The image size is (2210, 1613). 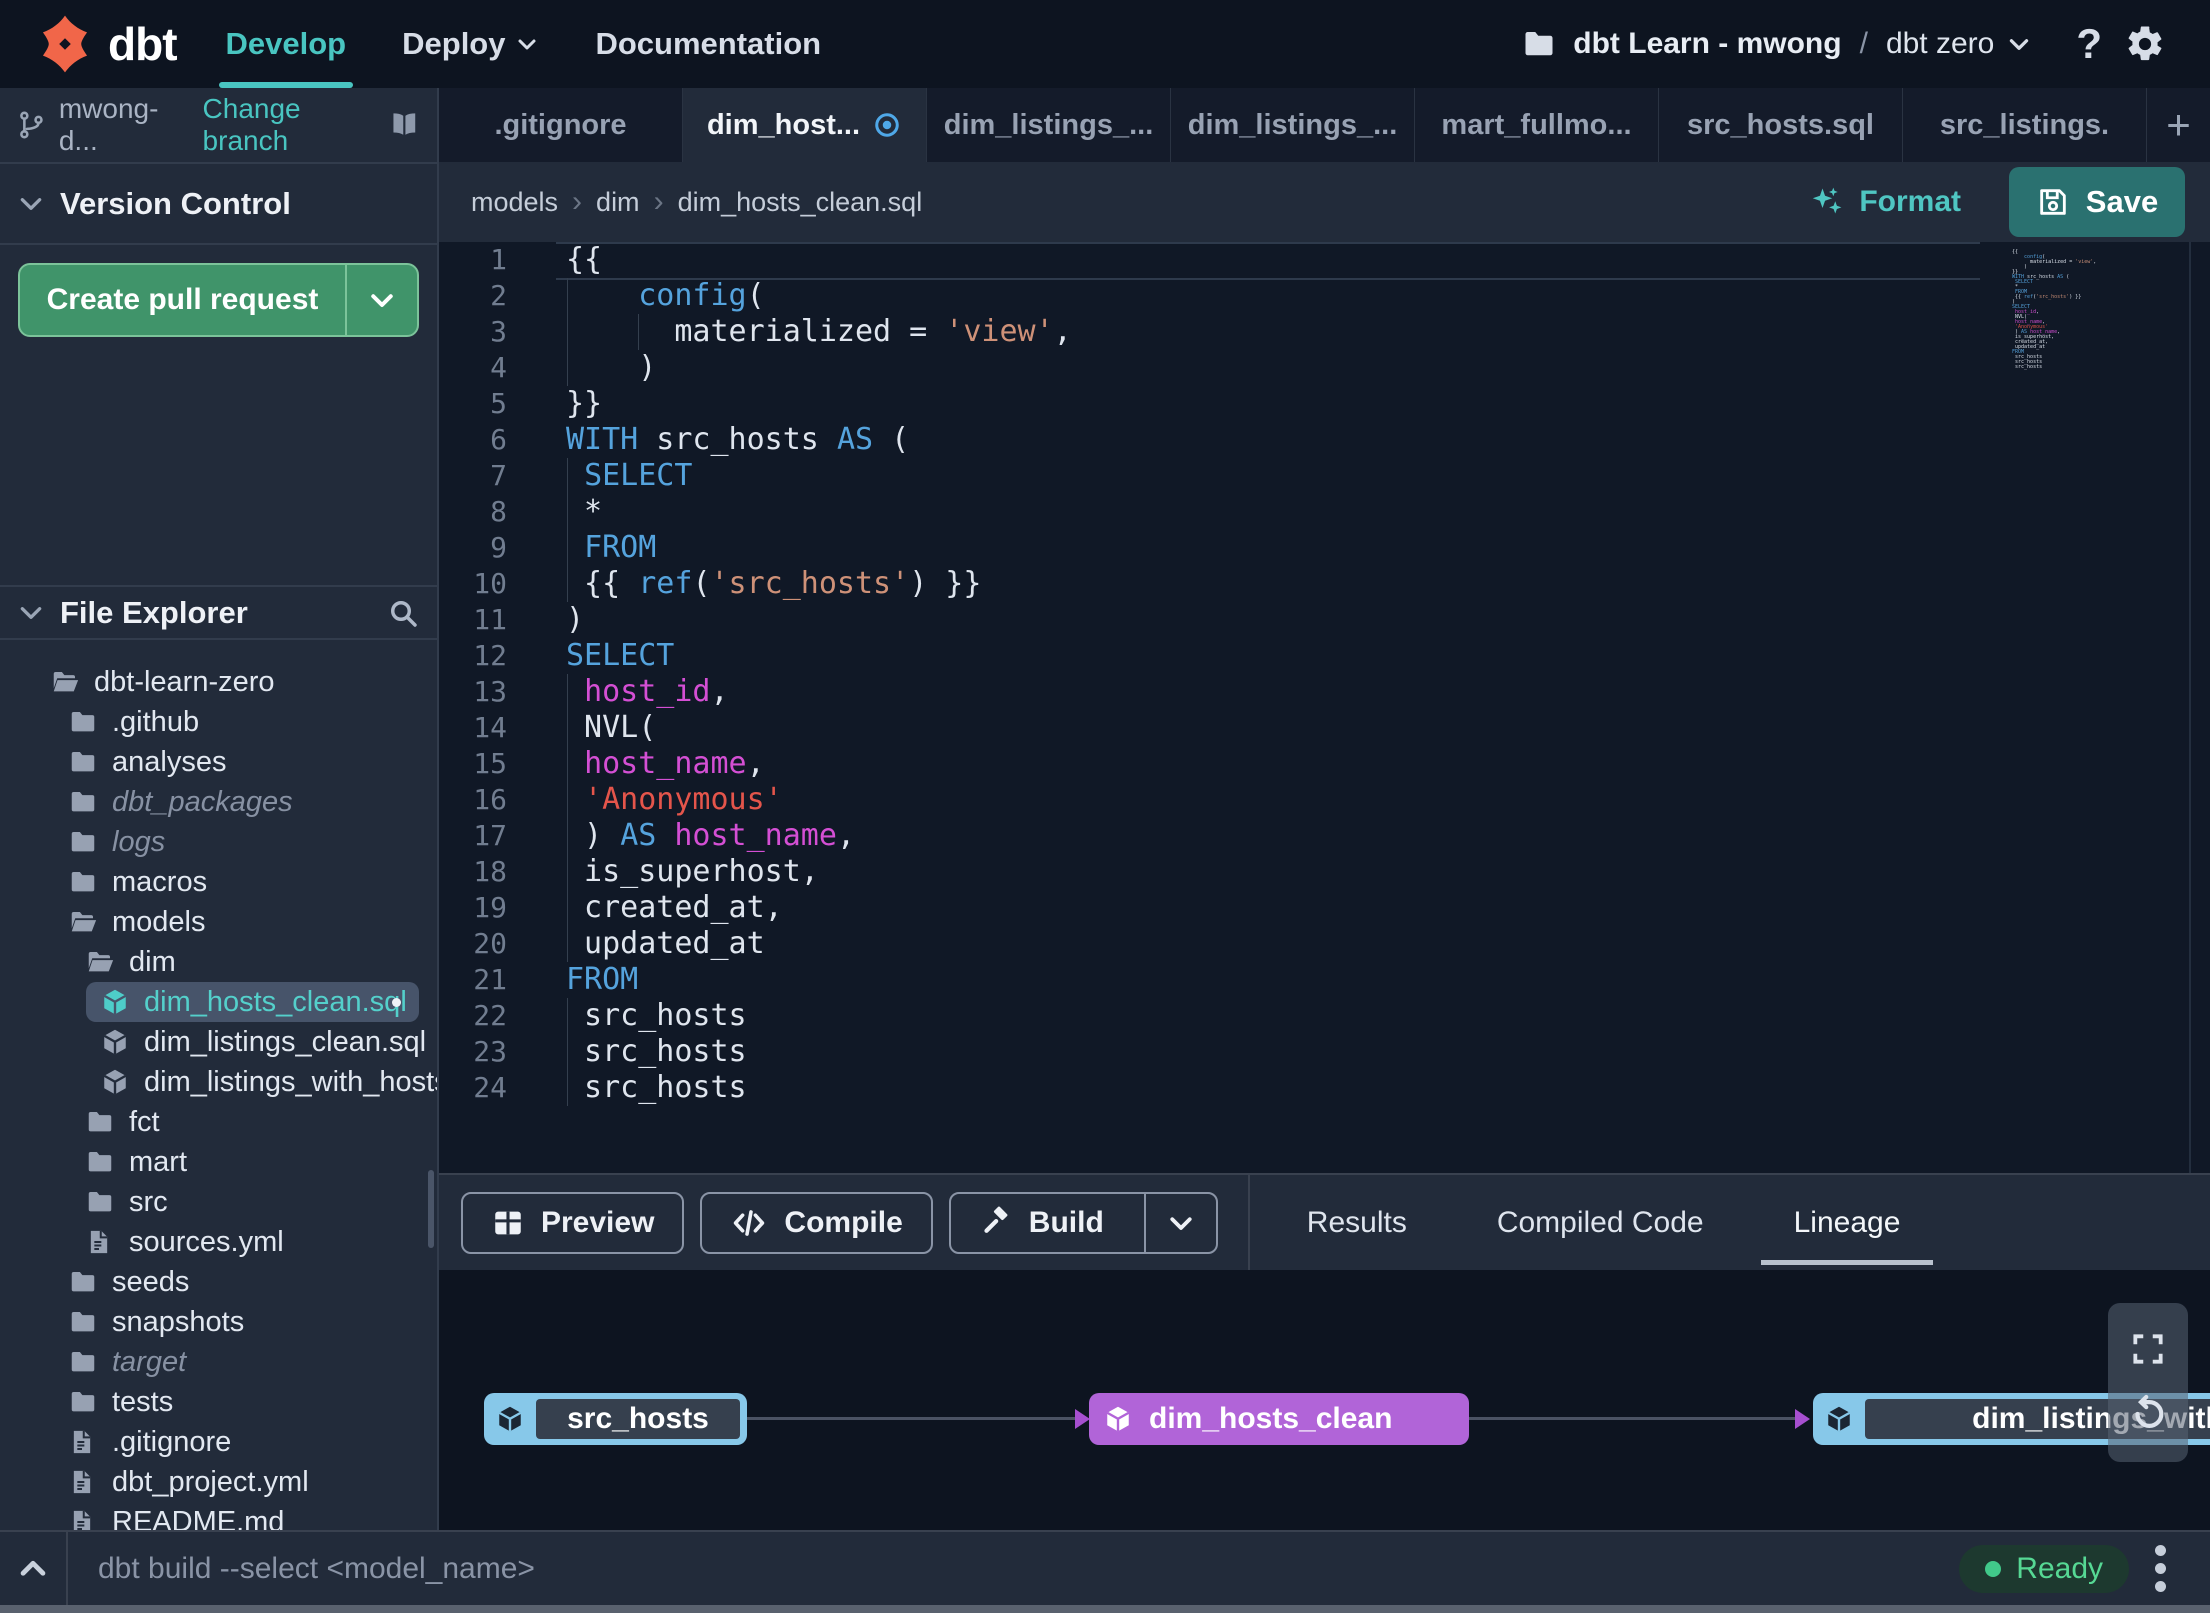 I want to click on create-pull-request-dropdown, so click(x=381, y=300).